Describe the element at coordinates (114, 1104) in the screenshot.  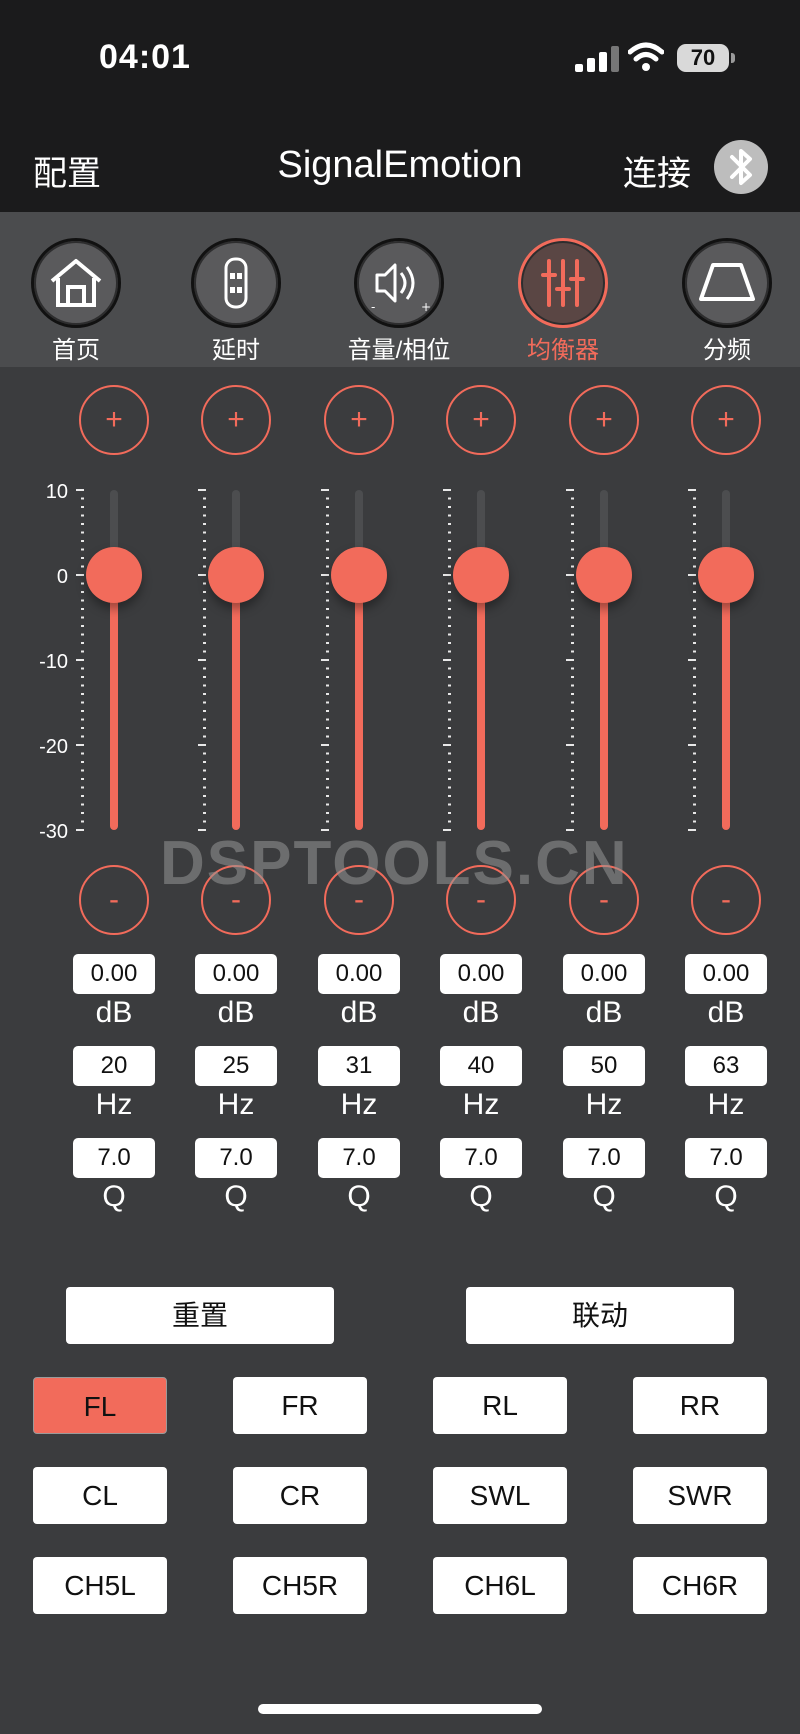
I see `band-1-freq-unit: Hz` at that location.